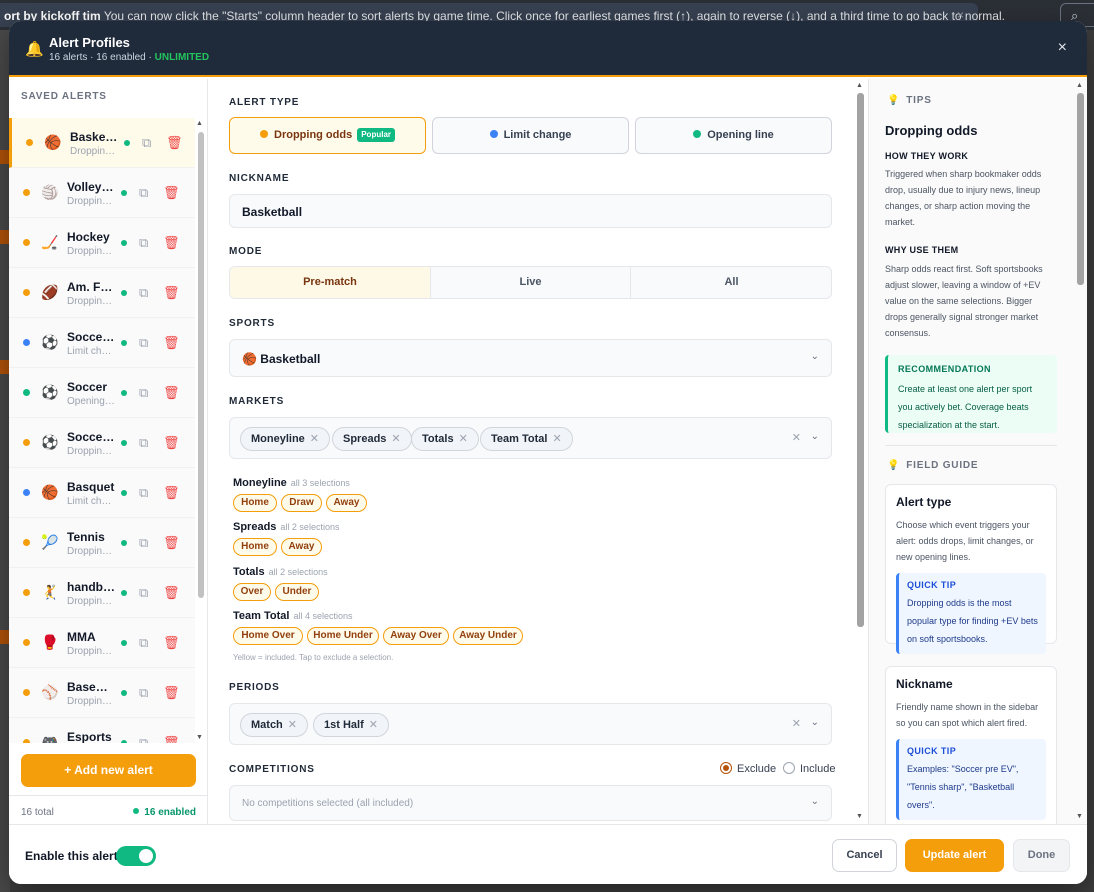 The image size is (1094, 892). I want to click on sidebar-alert-item: 🏀 Basketball Dropping odds ⧉ 🗑, so click(102, 143).